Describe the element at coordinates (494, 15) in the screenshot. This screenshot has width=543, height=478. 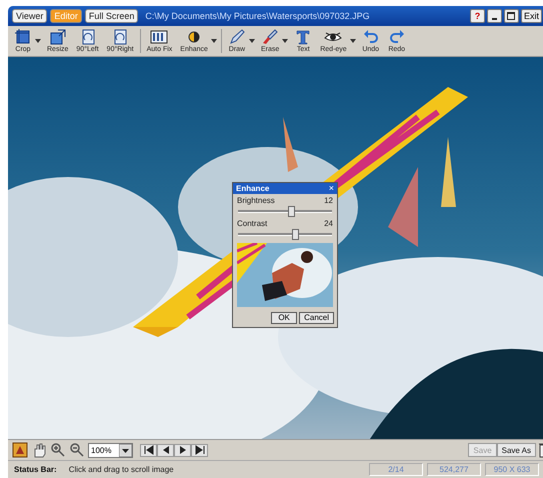
I see `minimize-button` at that location.